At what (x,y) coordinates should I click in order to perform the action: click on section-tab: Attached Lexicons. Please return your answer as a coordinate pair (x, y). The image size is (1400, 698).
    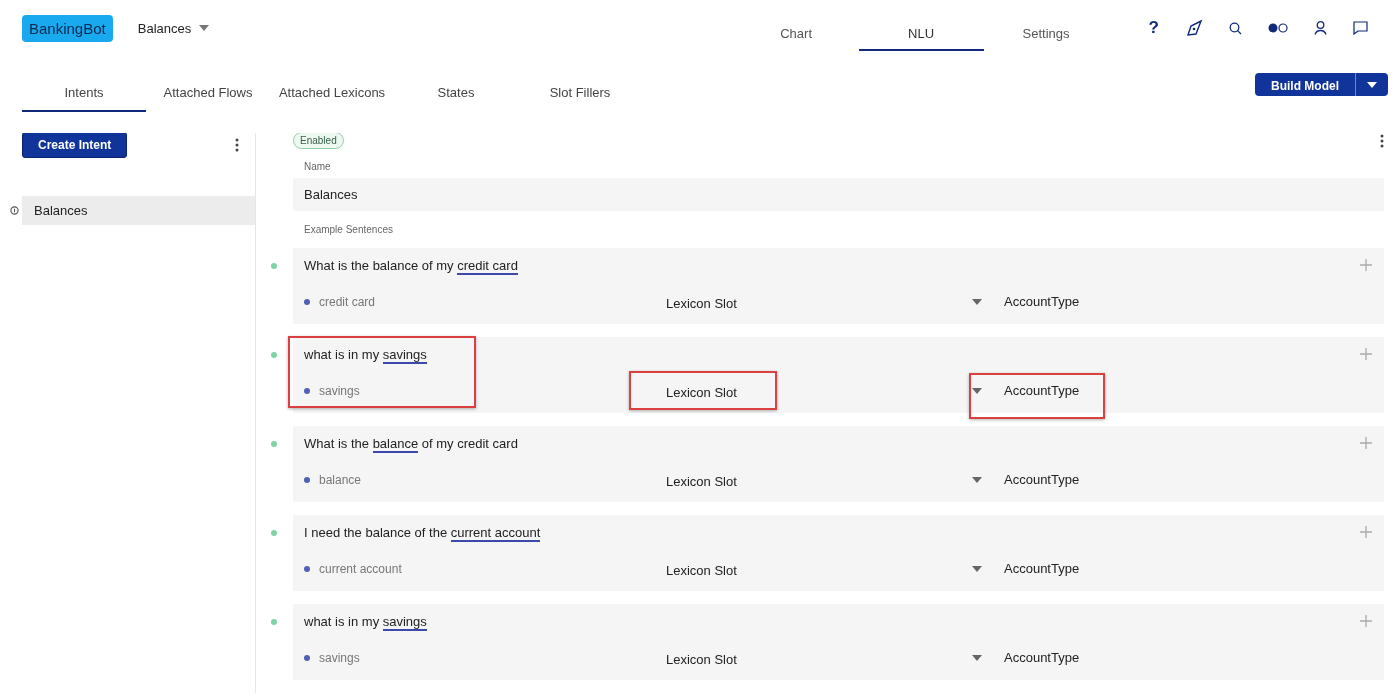
    Looking at the image, I should click on (332, 84).